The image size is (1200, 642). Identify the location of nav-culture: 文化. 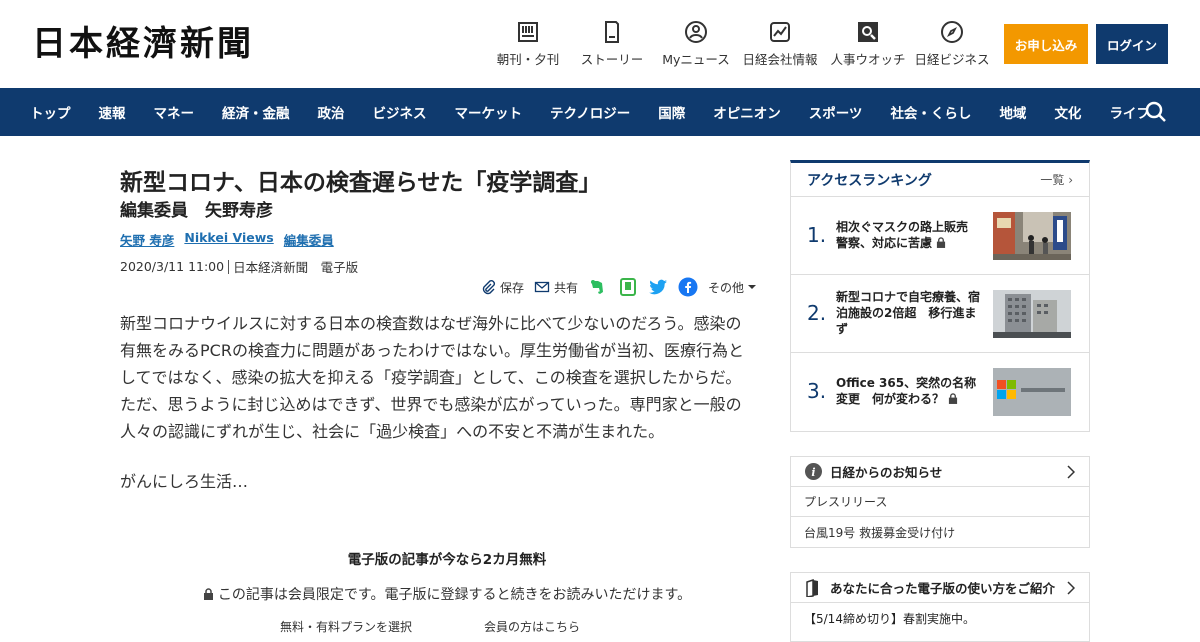
(1067, 112).